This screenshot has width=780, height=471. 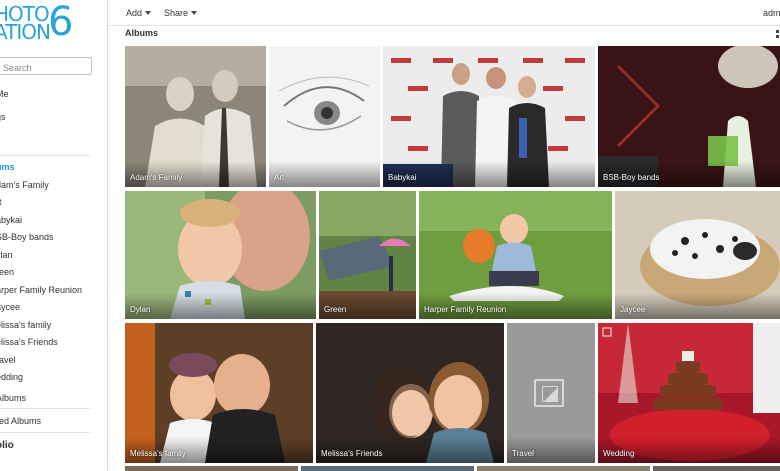 What do you see at coordinates (352, 453) in the screenshot?
I see `album-title: Melissa's Friends` at bounding box center [352, 453].